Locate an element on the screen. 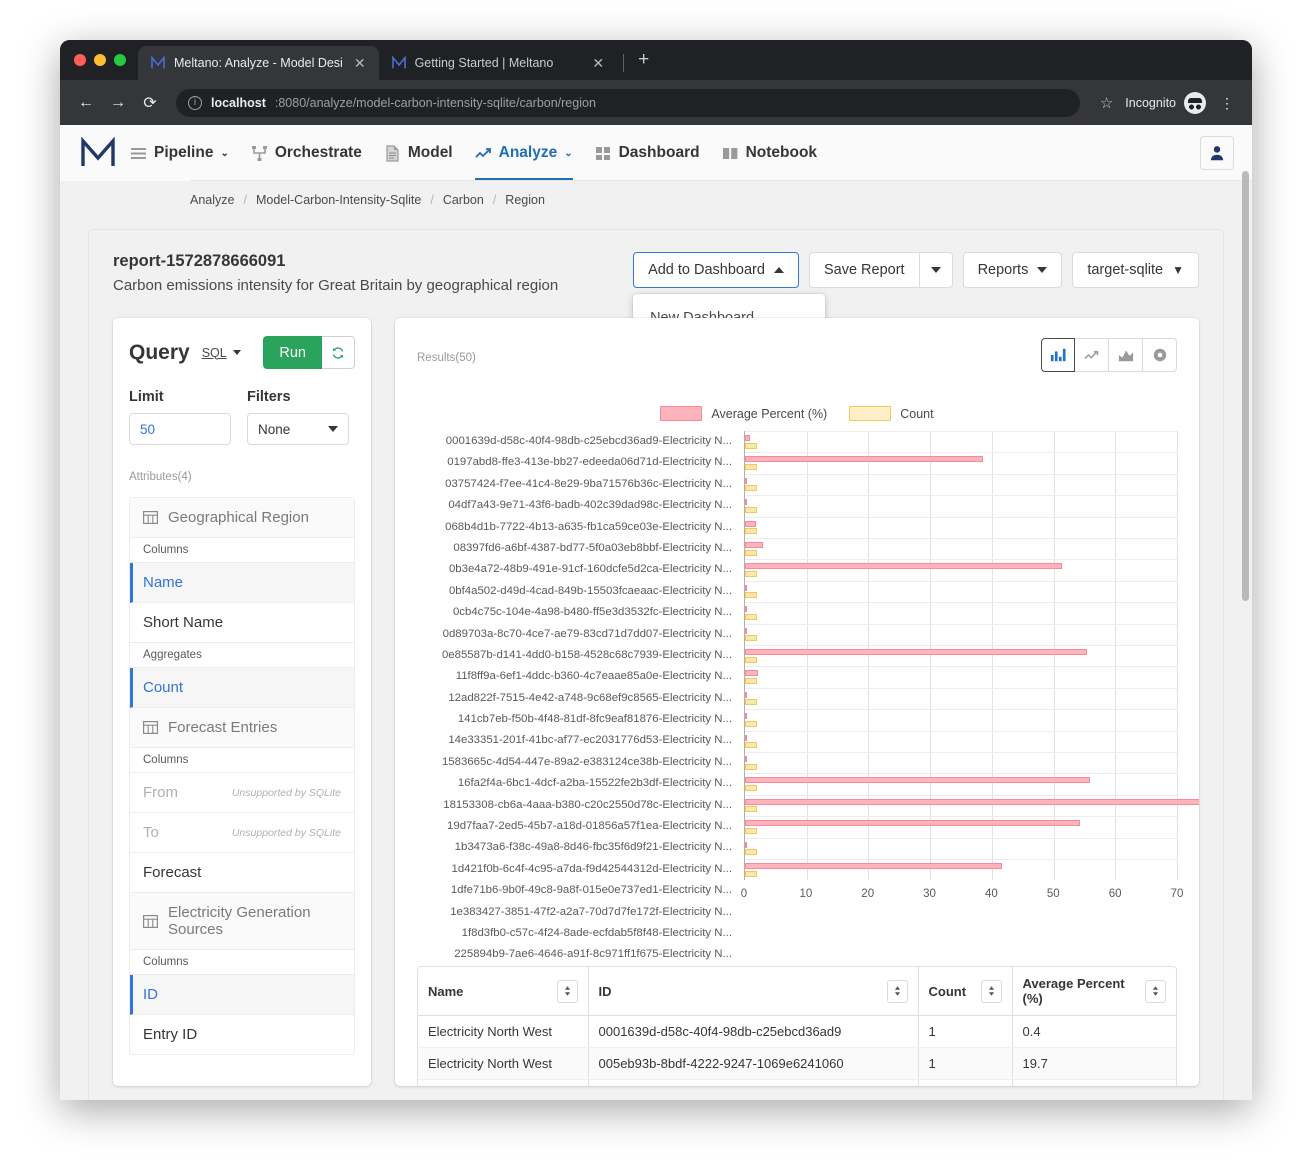 This screenshot has width=1312, height=1169. maximize-window-button is located at coordinates (120, 60).